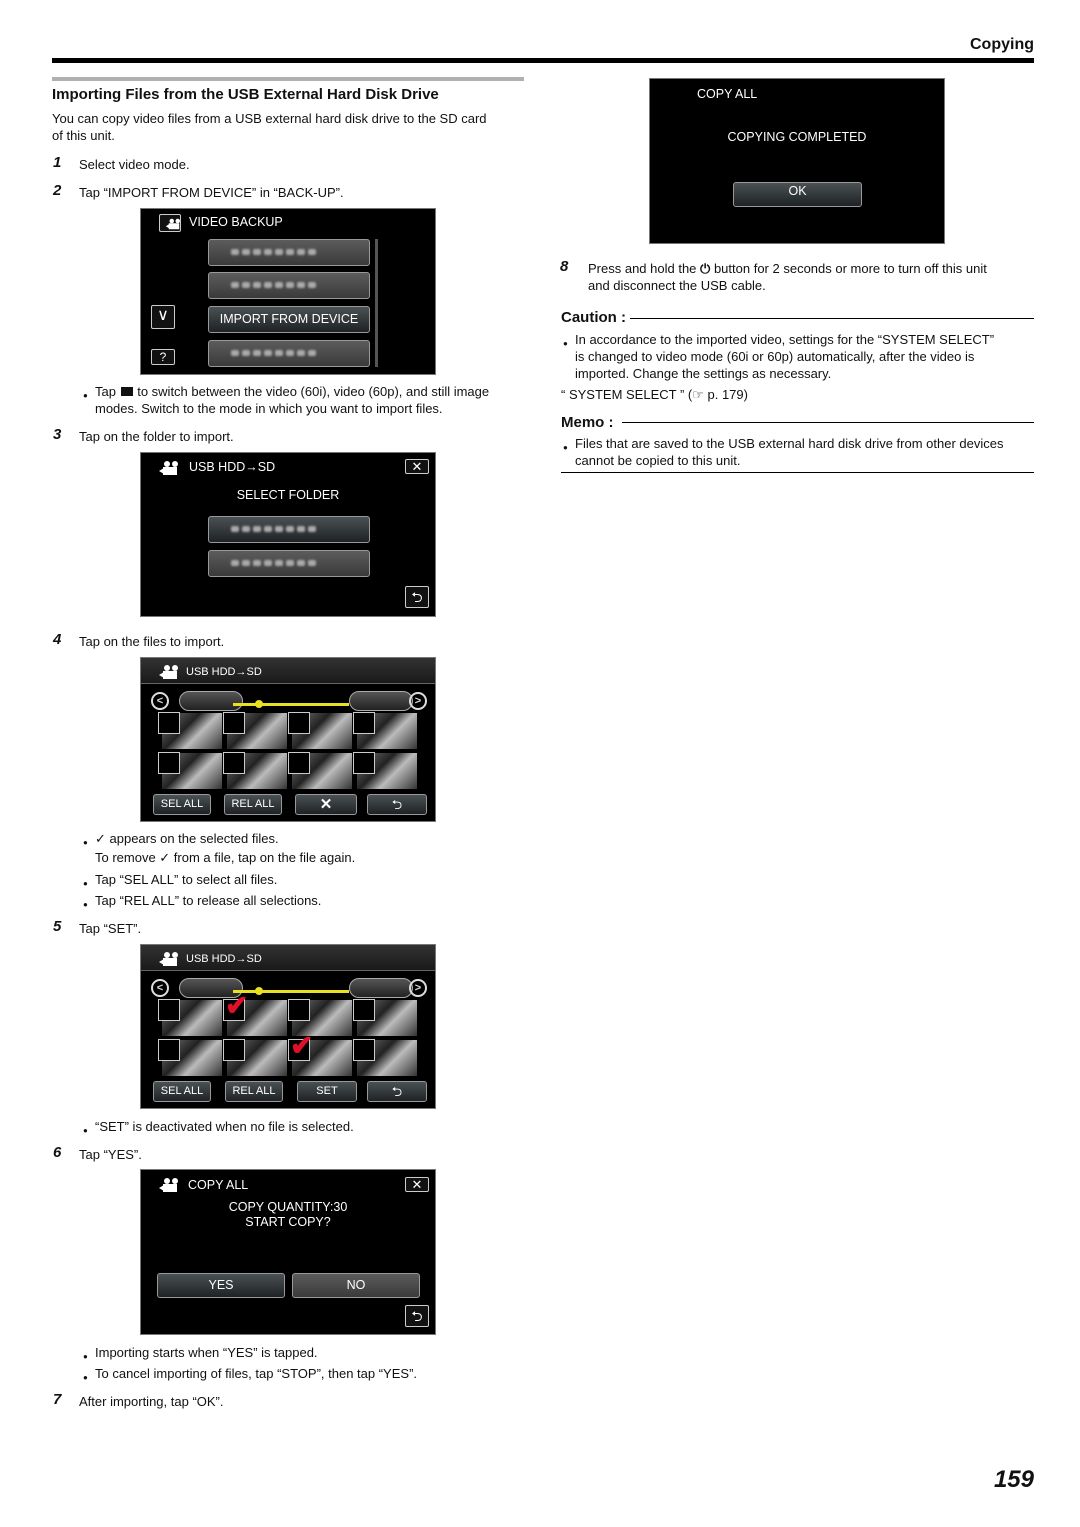 The width and height of the screenshot is (1080, 1527). I want to click on system-select-link: “ SYSTEM SELECT ” (☞ p. 179), so click(654, 394).